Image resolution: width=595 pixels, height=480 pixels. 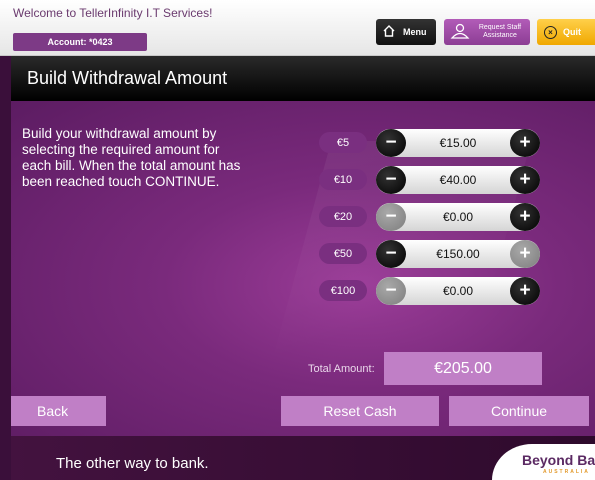 I want to click on amount-stepper: − €15.00 +, so click(x=458, y=143).